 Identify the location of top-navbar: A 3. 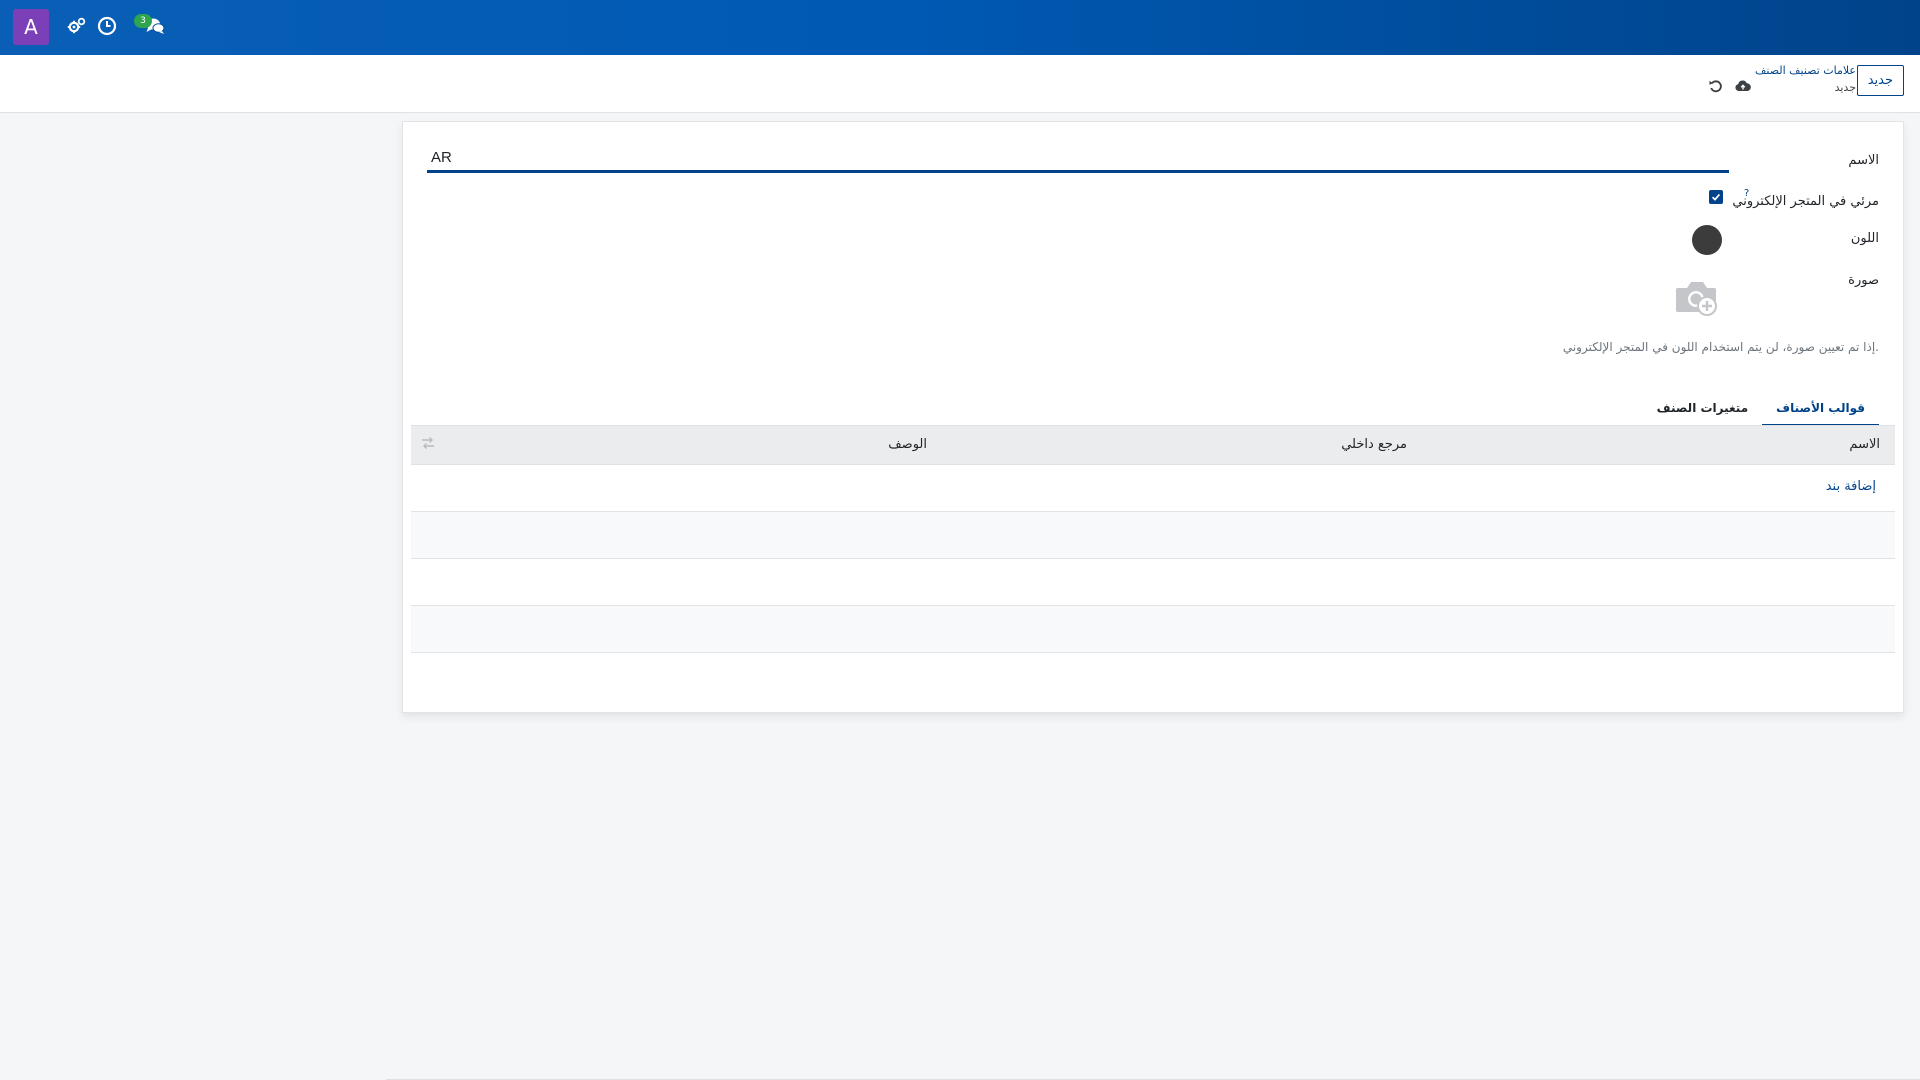
(960, 27).